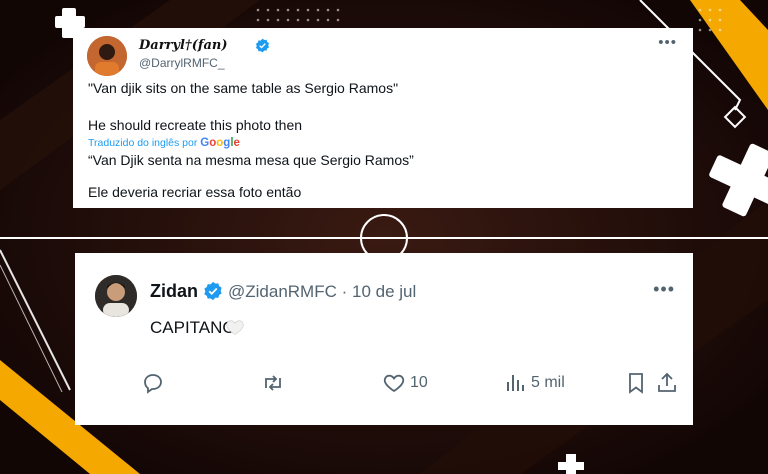 Image resolution: width=768 pixels, height=474 pixels. Describe the element at coordinates (548, 382) in the screenshot. I see `view-count: 5 mil` at that location.